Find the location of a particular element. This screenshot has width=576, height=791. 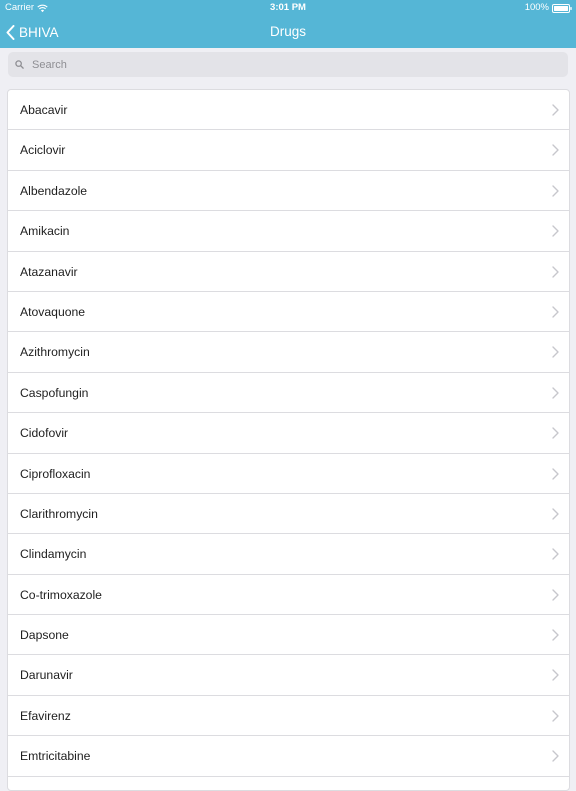

navigation-bar: BHIVA Drugs is located at coordinates (288, 32).